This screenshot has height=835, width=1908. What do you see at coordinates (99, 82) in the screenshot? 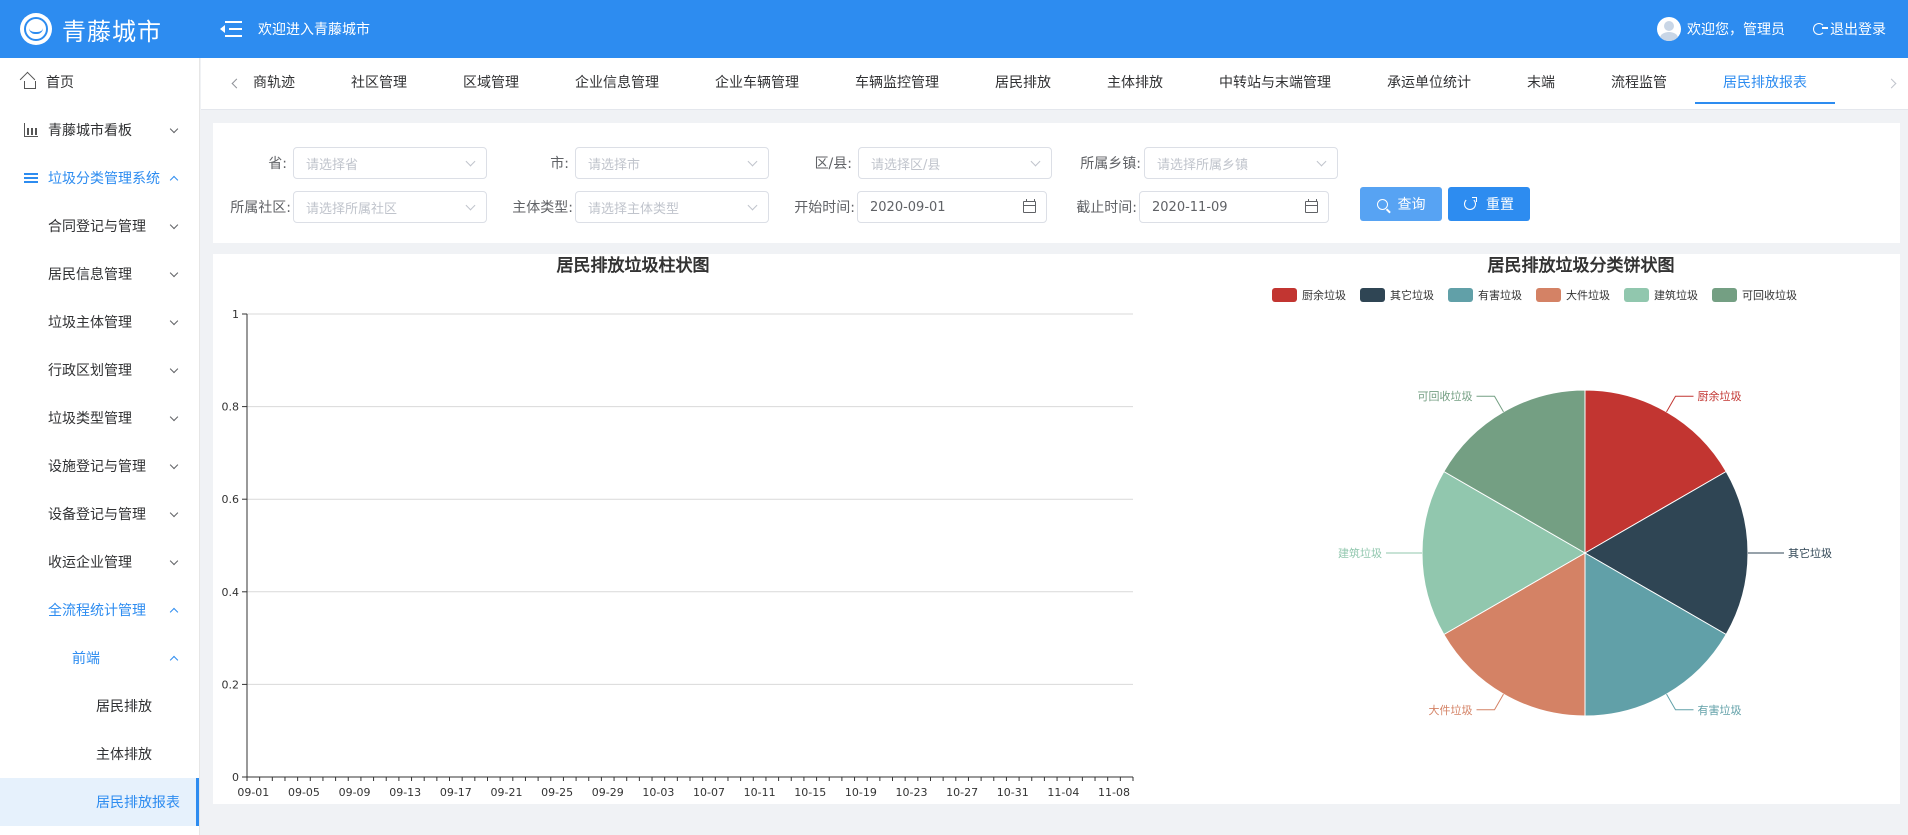
I see `sidebar-item-0: 首页` at bounding box center [99, 82].